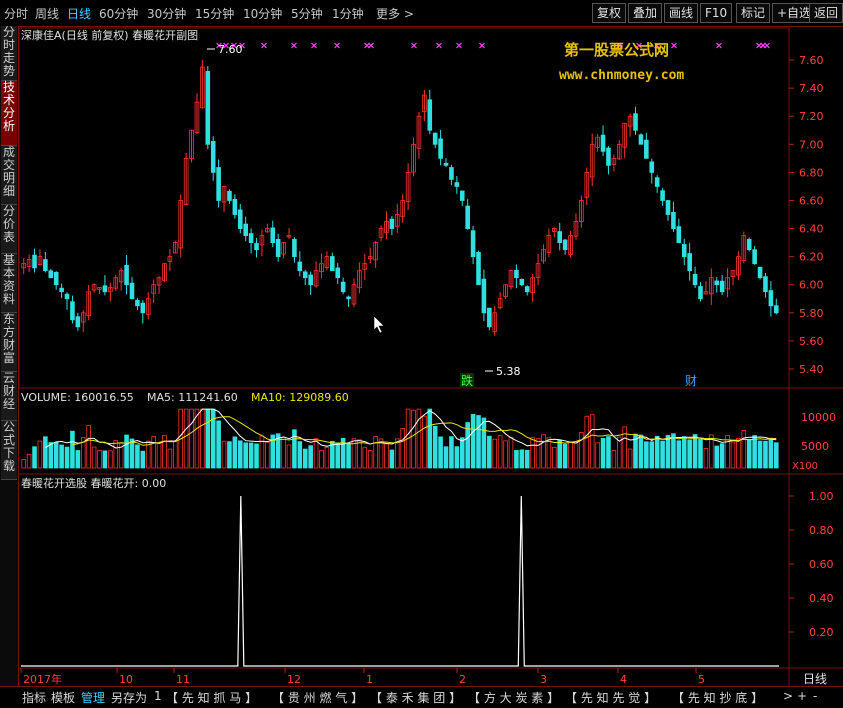 The image size is (843, 708). What do you see at coordinates (77, 397) in the screenshot?
I see `volume-label: VOLUME: 160016.55` at bounding box center [77, 397].